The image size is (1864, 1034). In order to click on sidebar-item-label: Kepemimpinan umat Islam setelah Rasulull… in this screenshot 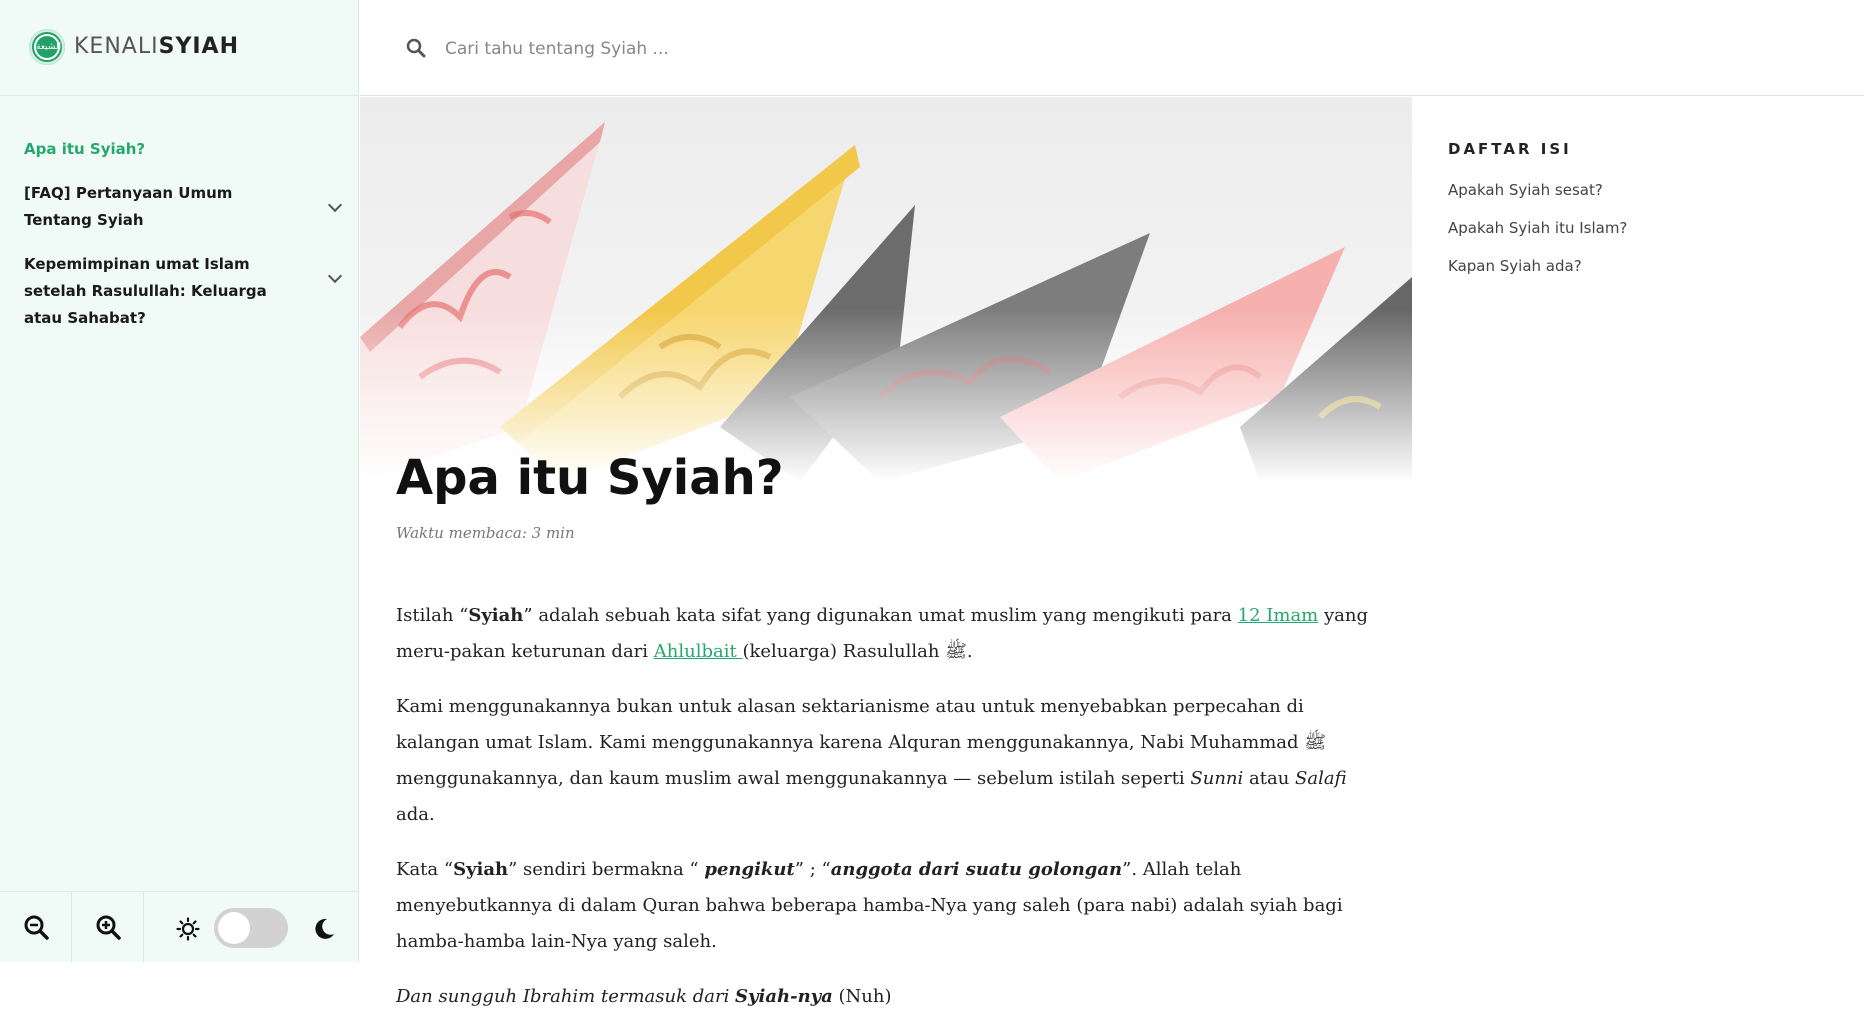, I will do `click(145, 291)`.